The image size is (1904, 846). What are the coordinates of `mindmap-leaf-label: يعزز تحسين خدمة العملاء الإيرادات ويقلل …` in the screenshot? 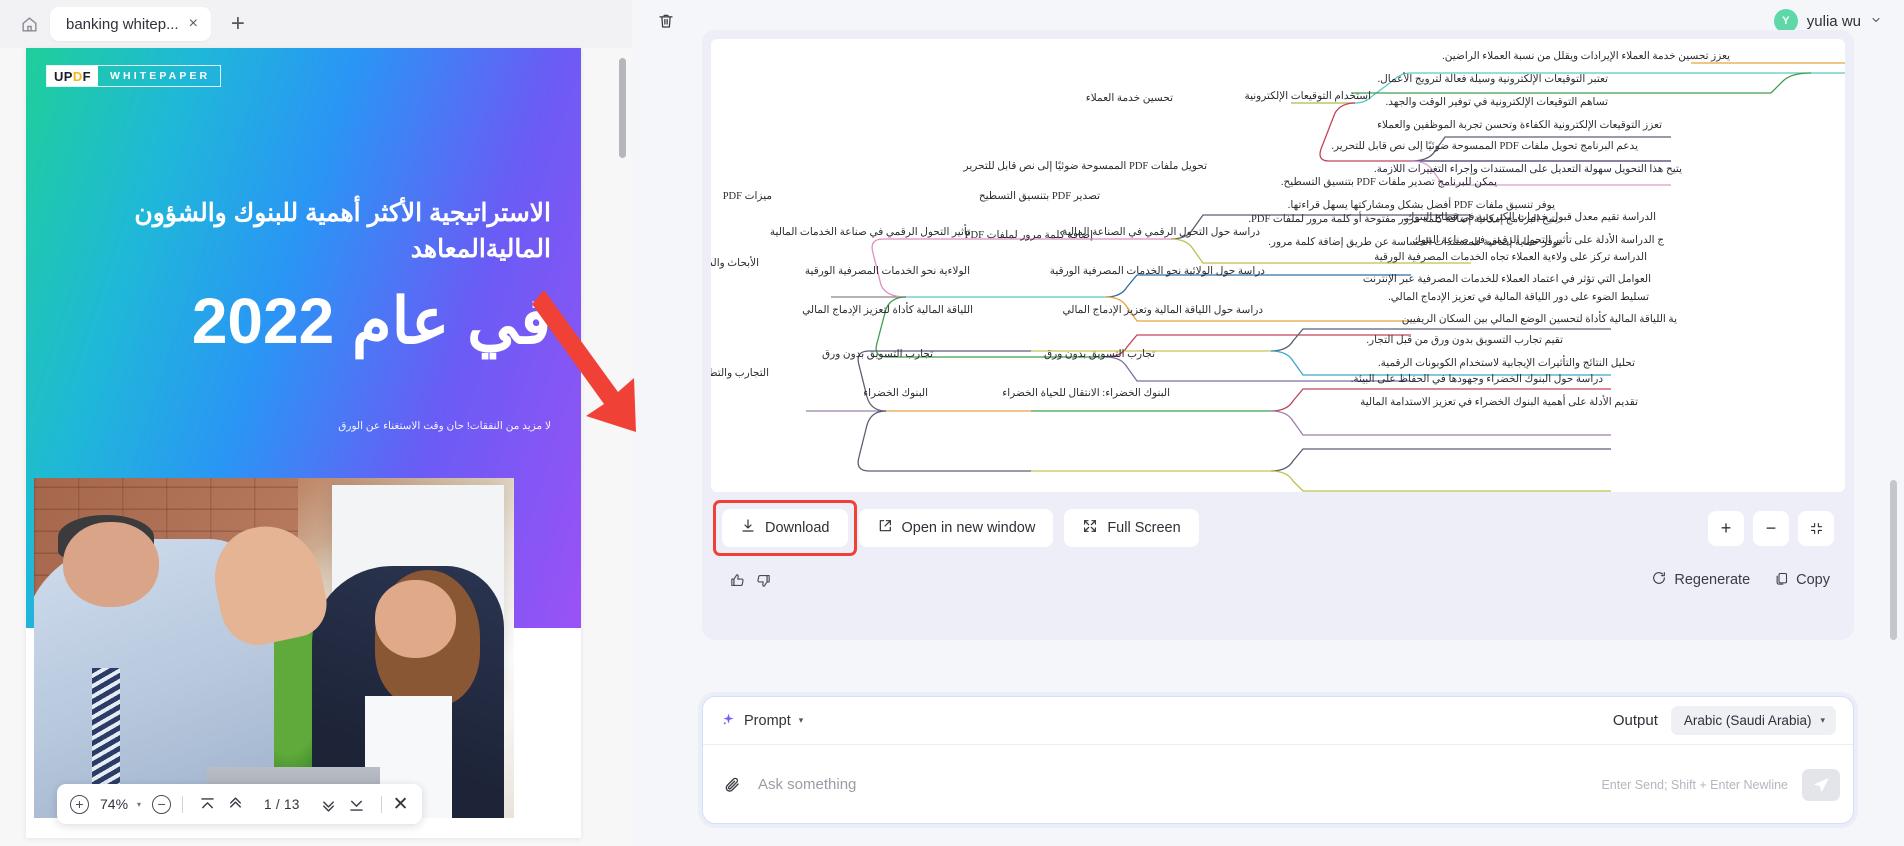 It's located at (1586, 56).